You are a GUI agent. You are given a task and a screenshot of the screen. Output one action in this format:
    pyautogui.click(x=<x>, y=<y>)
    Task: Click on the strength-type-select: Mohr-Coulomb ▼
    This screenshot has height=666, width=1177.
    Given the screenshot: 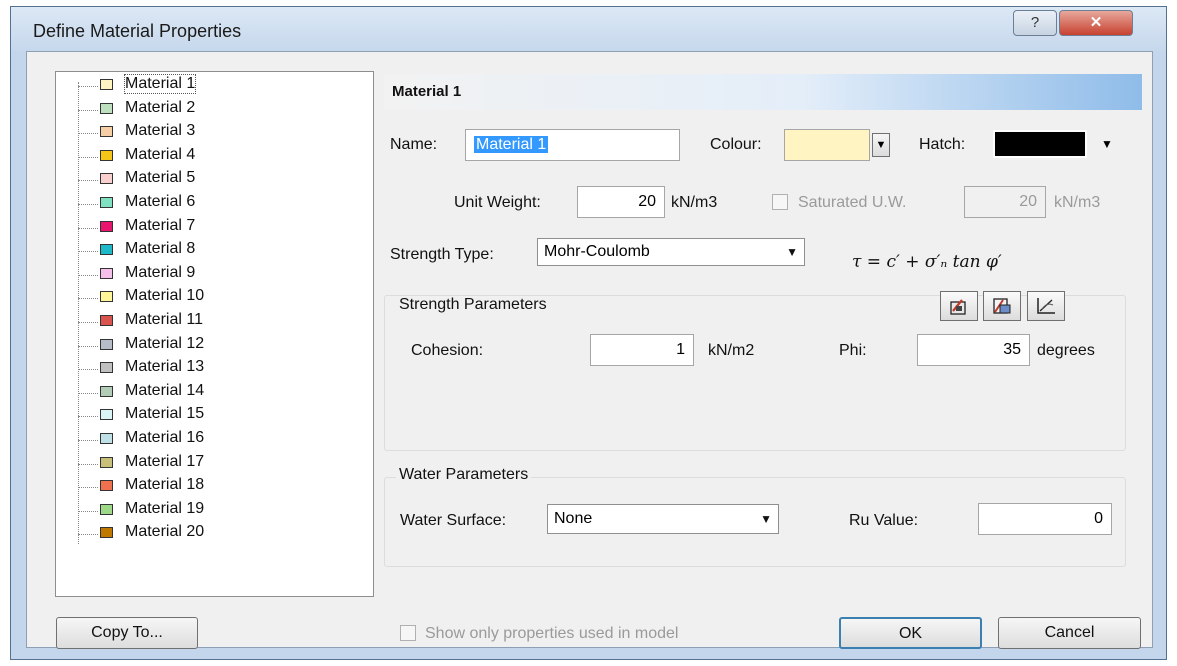 What is the action you would take?
    pyautogui.click(x=671, y=252)
    